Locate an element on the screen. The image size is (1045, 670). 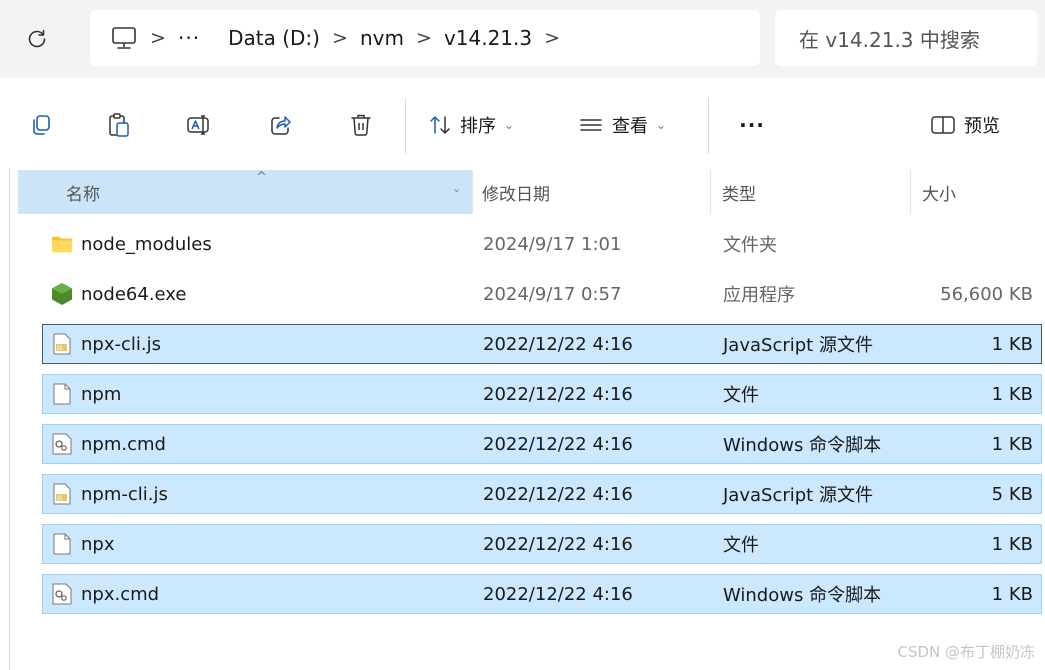
breadcrumb-item-v14: v14.21.3 is located at coordinates (488, 38).